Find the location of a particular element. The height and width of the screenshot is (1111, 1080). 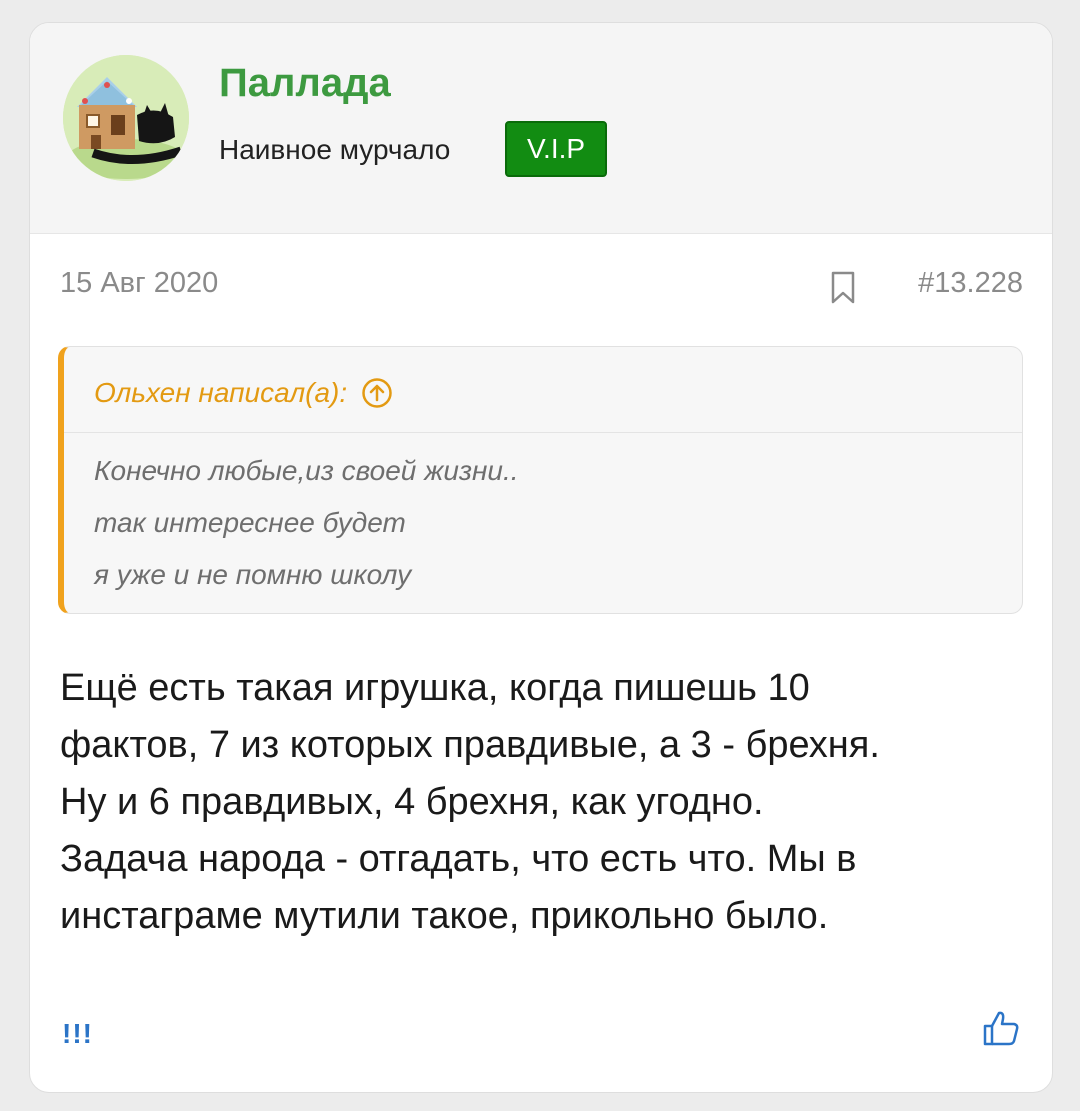

username-link: Паллада is located at coordinates (305, 83).